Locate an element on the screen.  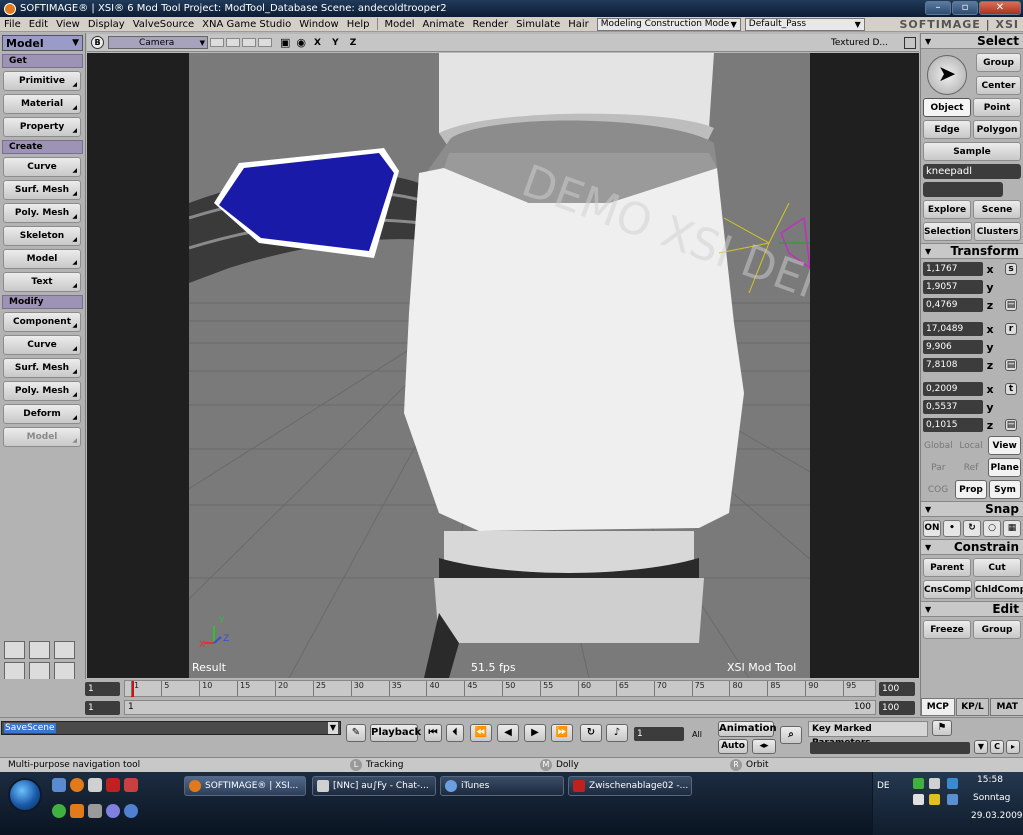
create-surf-mesh-button: Surf. Mesh ◢ is located at coordinates (42, 190).